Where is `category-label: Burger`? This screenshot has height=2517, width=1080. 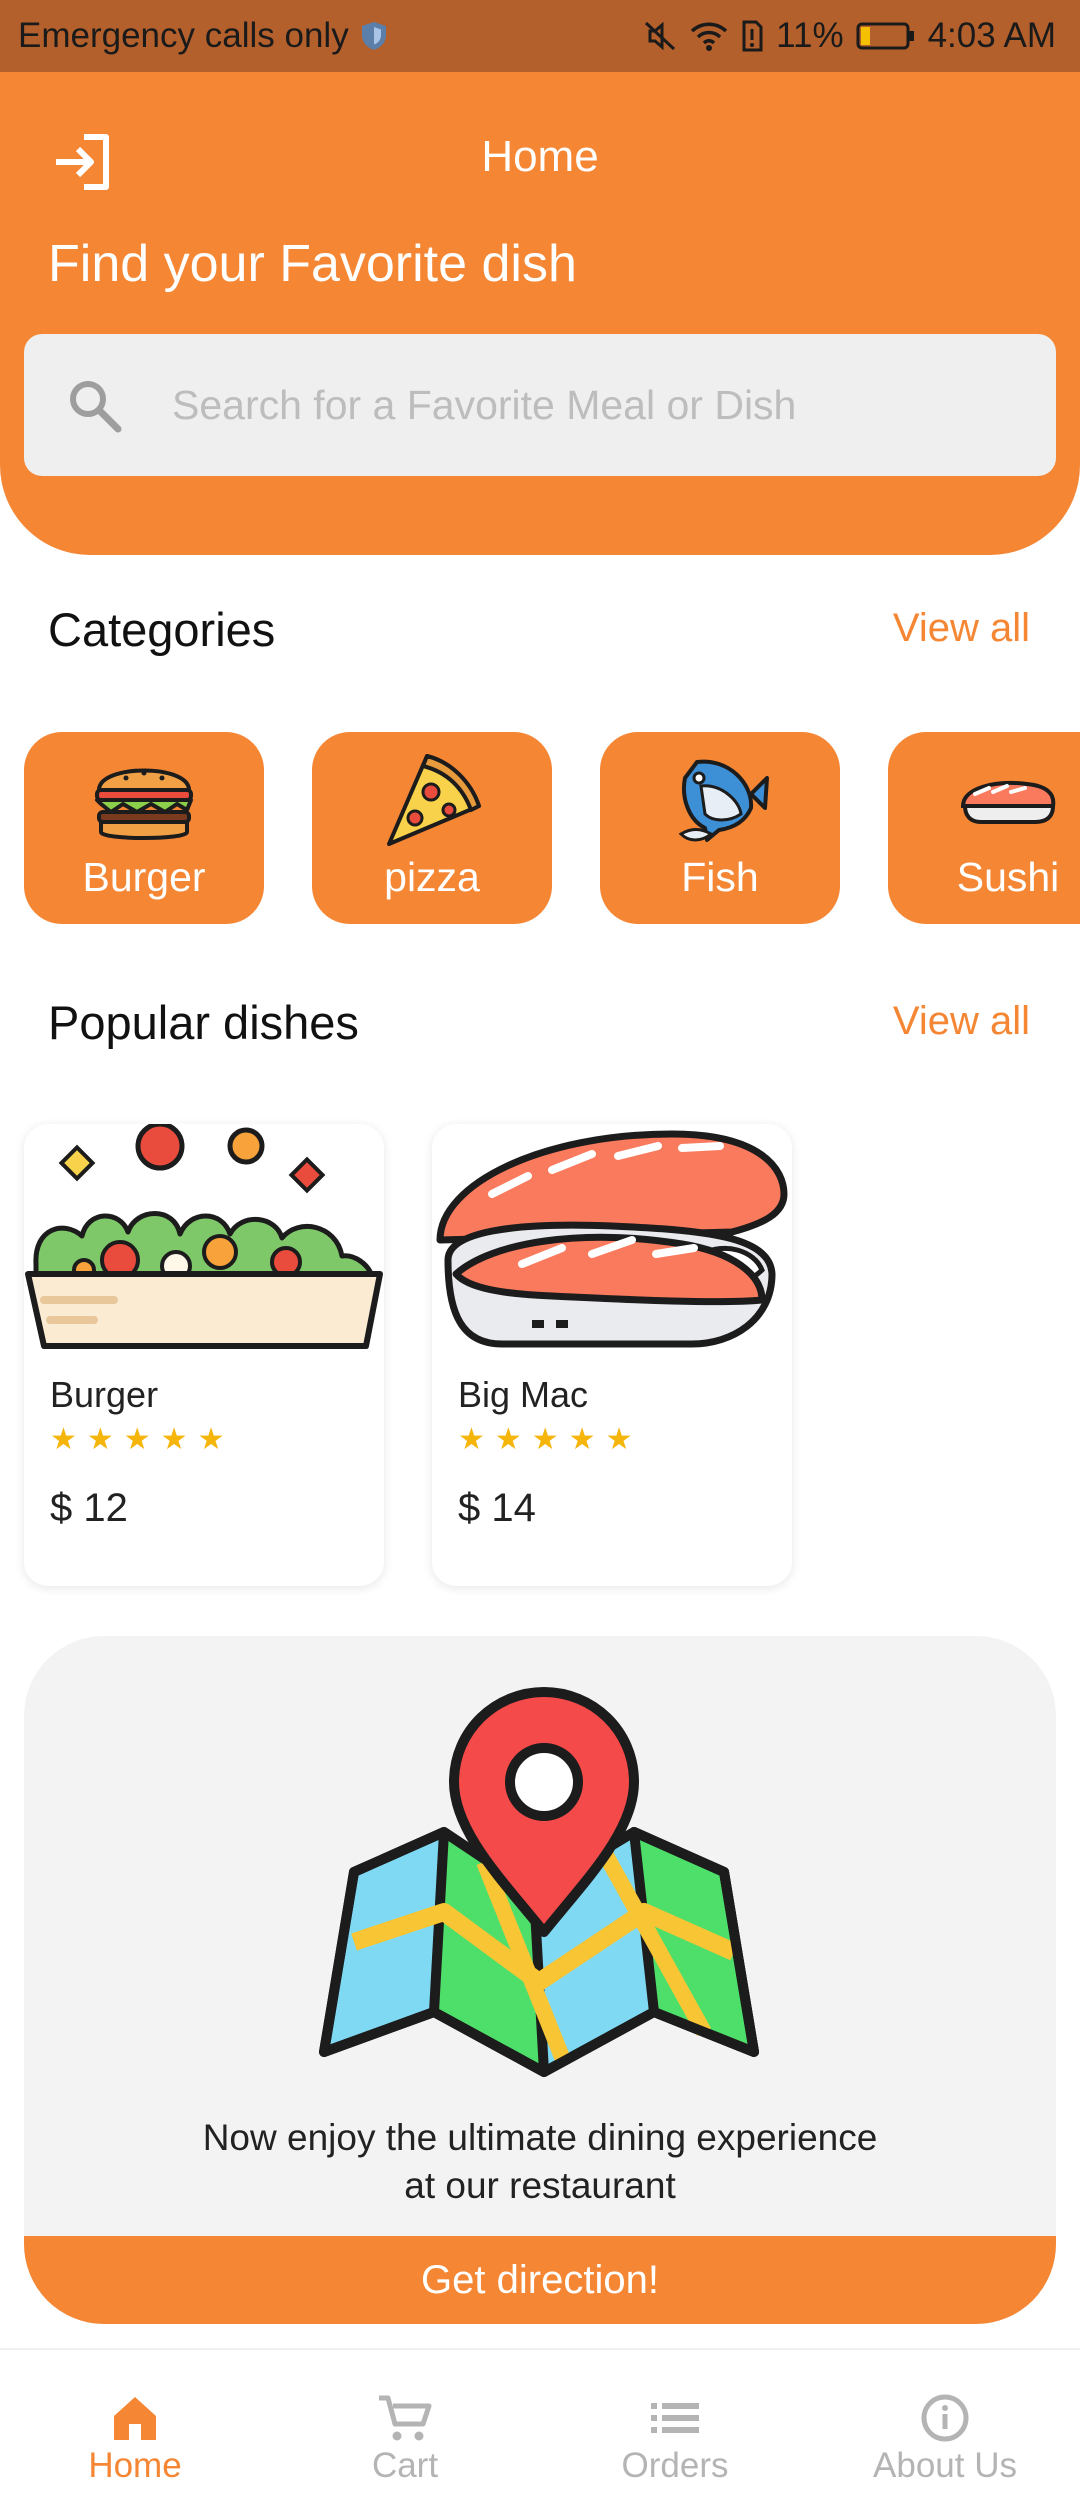 category-label: Burger is located at coordinates (144, 877).